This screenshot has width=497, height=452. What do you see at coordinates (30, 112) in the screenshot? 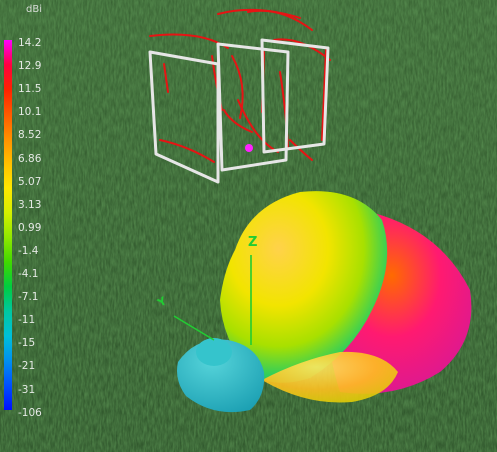
I see `legend-tick-label: 10.1` at bounding box center [30, 112].